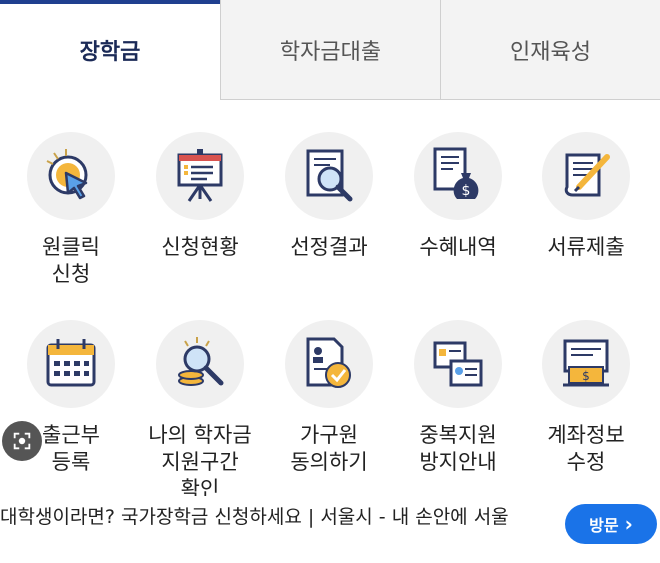  What do you see at coordinates (22, 441) in the screenshot?
I see `lens-search-icon` at bounding box center [22, 441].